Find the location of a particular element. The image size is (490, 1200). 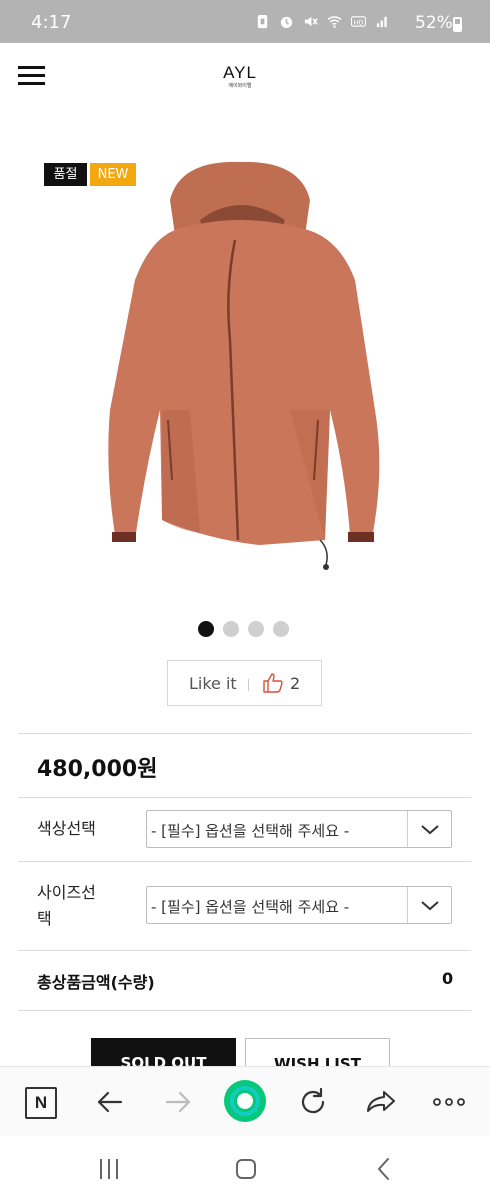

carousel-dots is located at coordinates (243, 629).